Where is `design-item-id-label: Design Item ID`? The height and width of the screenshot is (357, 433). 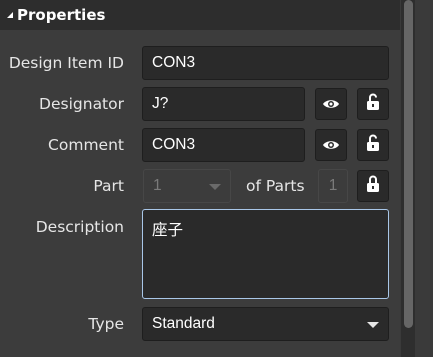
design-item-id-label: Design Item ID is located at coordinates (66, 63).